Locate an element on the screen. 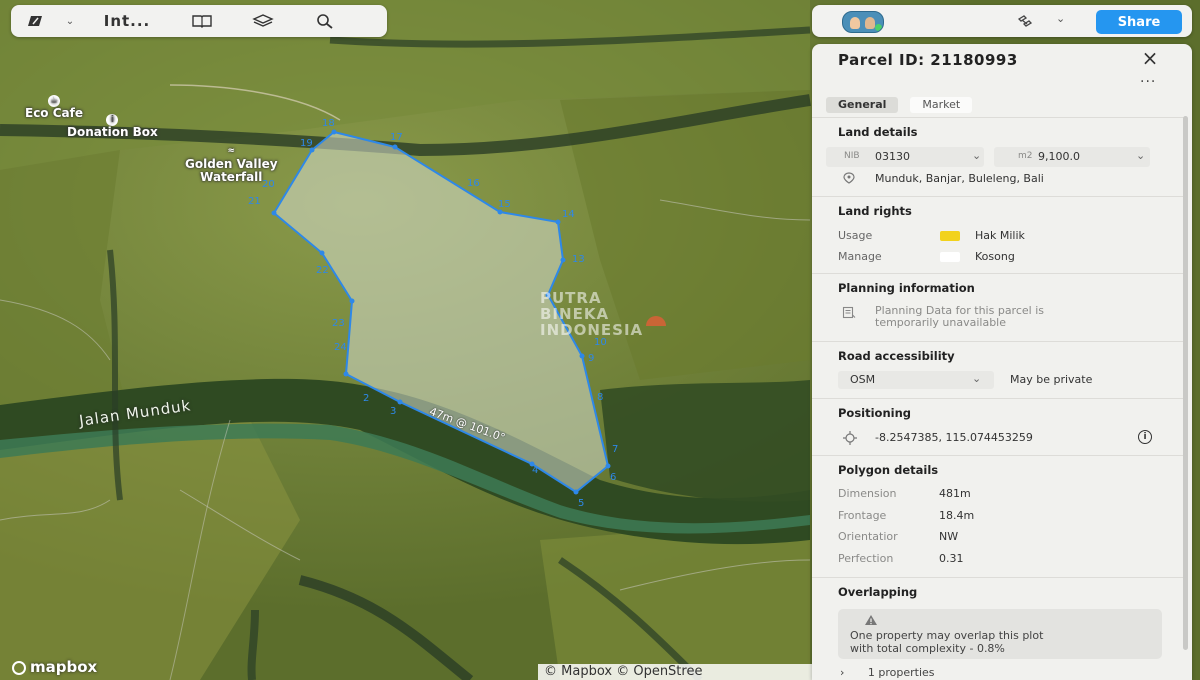 The width and height of the screenshot is (1200, 680). vertex-label: 17 is located at coordinates (396, 137).